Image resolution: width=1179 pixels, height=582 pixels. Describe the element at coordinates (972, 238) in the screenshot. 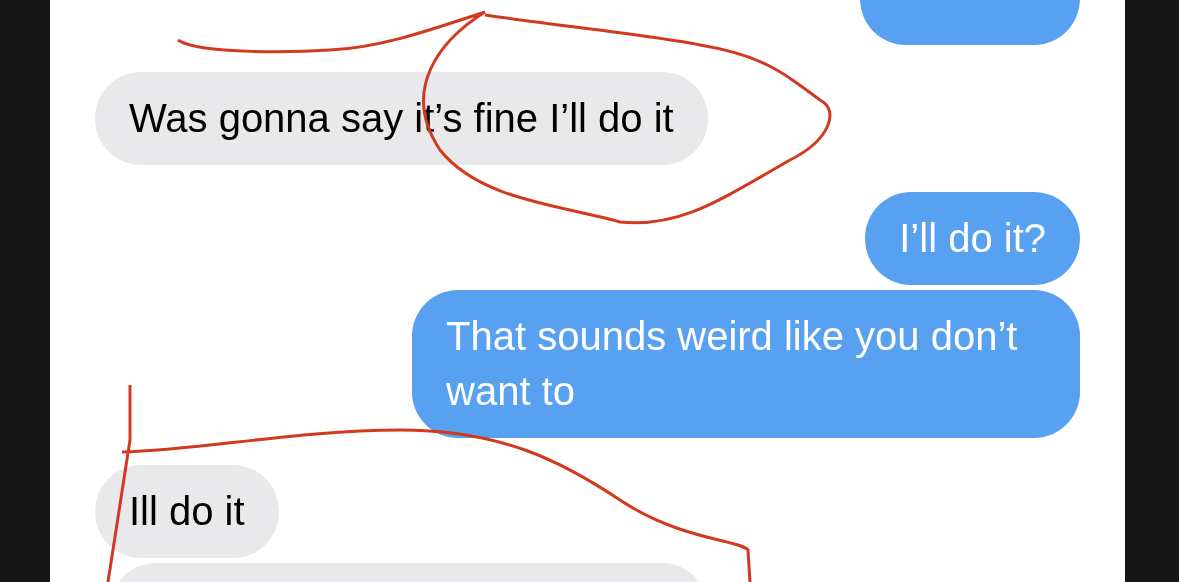

I see `message-bubble: I’ll do it?` at that location.